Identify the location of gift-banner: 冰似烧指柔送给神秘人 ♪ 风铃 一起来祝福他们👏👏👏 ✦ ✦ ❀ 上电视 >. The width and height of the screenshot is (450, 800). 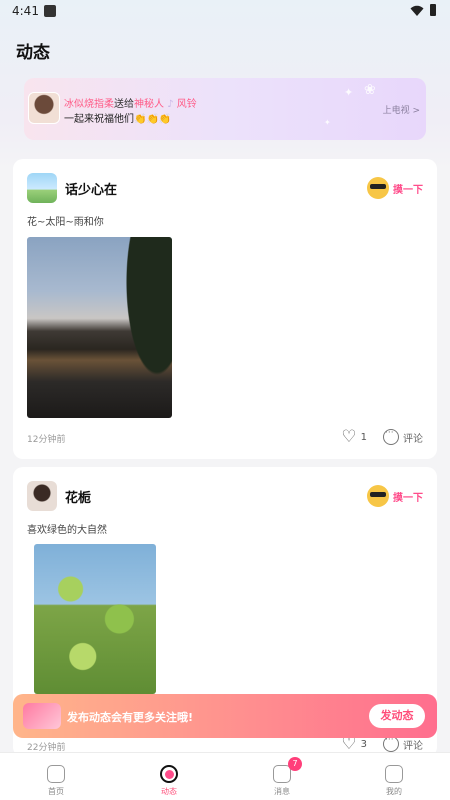
(225, 109).